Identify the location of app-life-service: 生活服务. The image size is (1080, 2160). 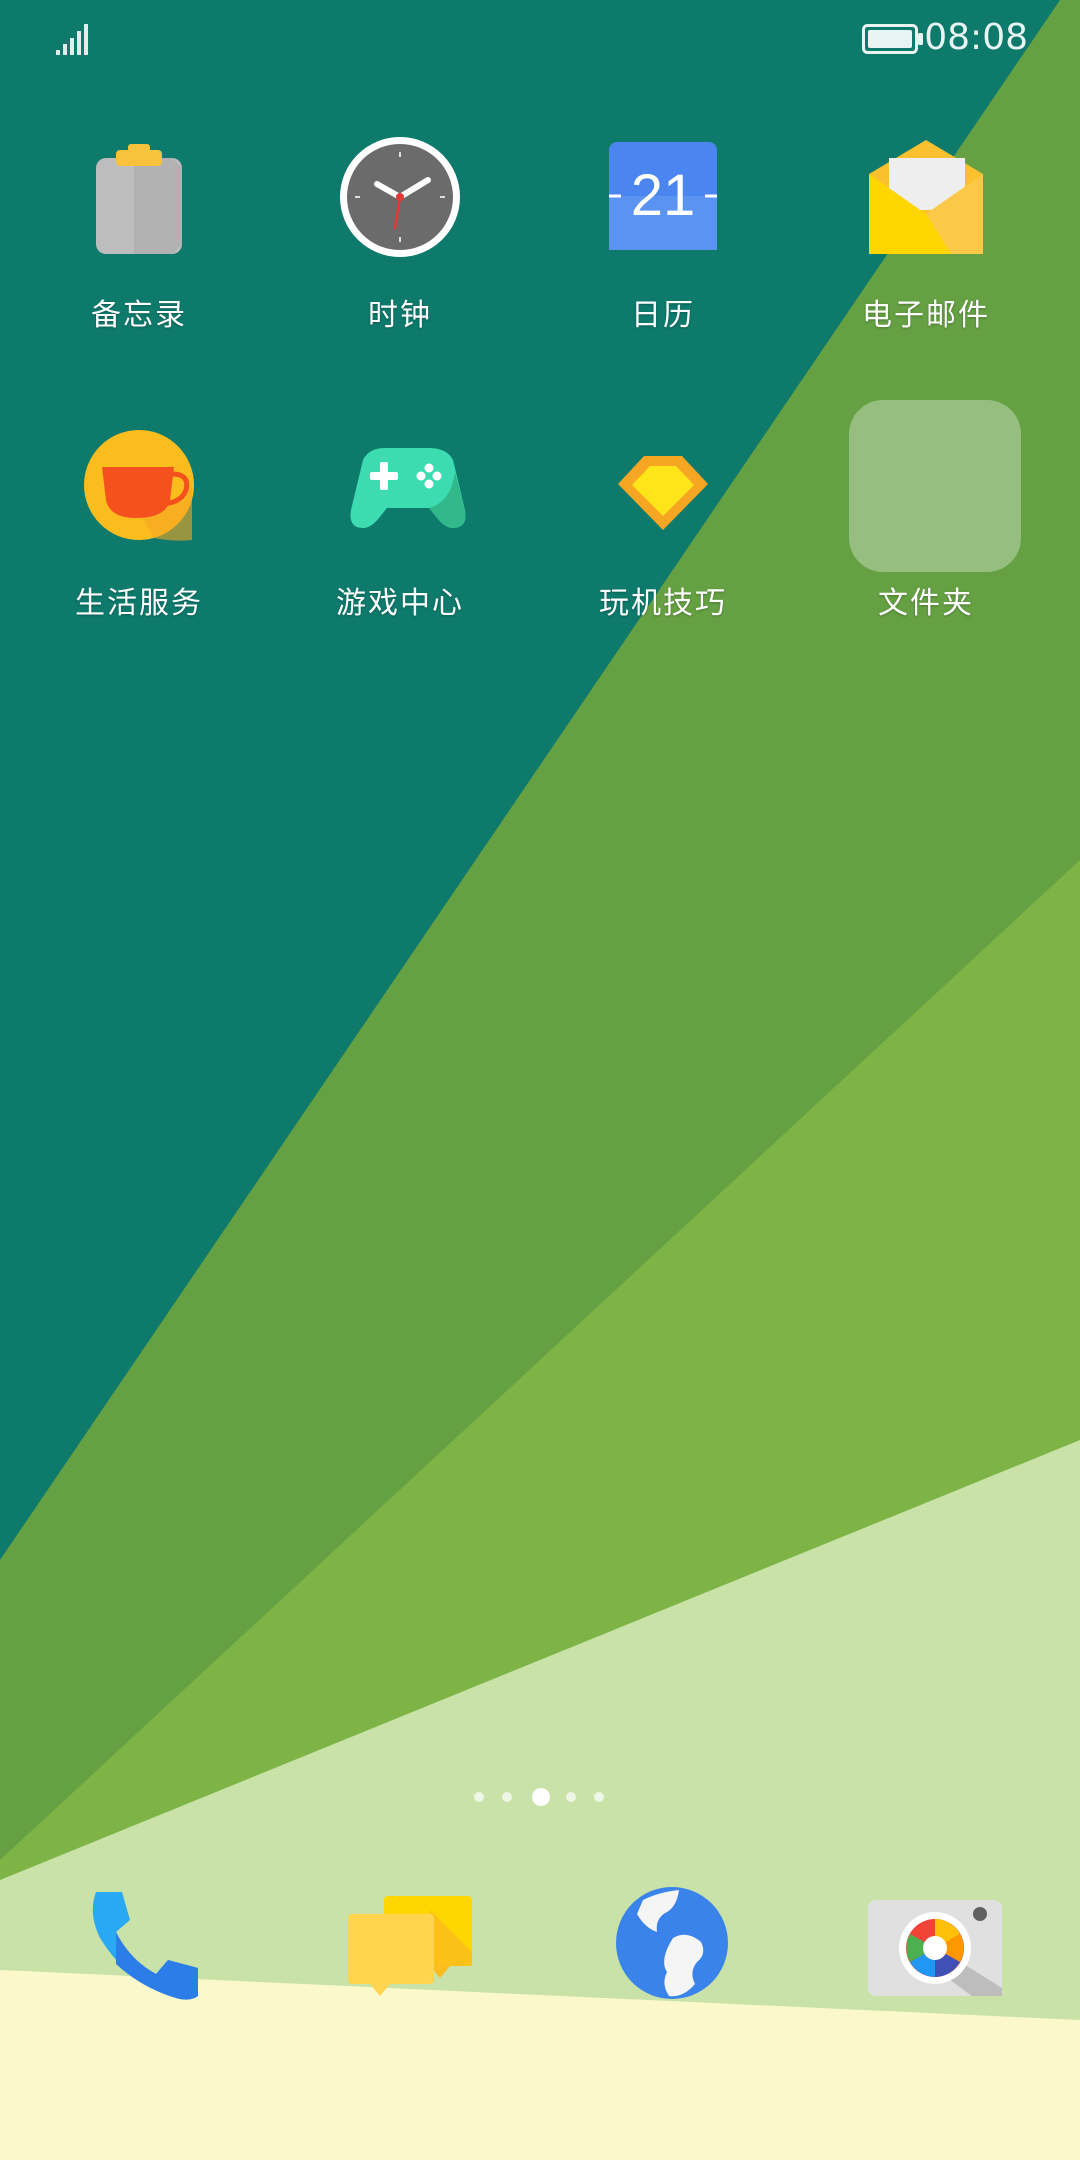
(139, 517).